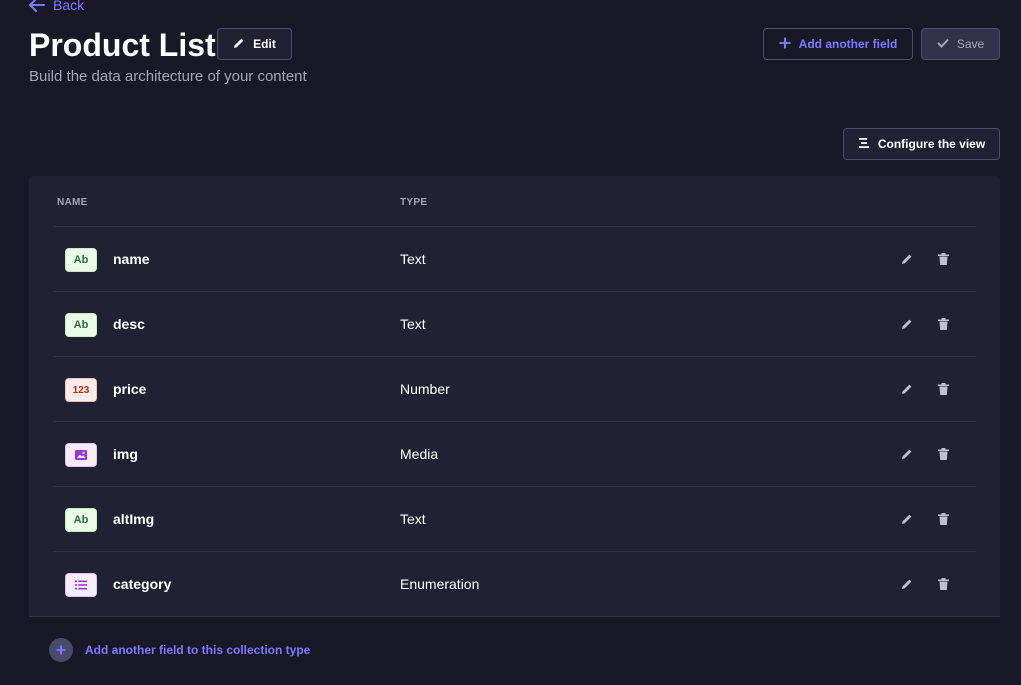 The width and height of the screenshot is (1021, 685). I want to click on save-button: Save, so click(960, 44).